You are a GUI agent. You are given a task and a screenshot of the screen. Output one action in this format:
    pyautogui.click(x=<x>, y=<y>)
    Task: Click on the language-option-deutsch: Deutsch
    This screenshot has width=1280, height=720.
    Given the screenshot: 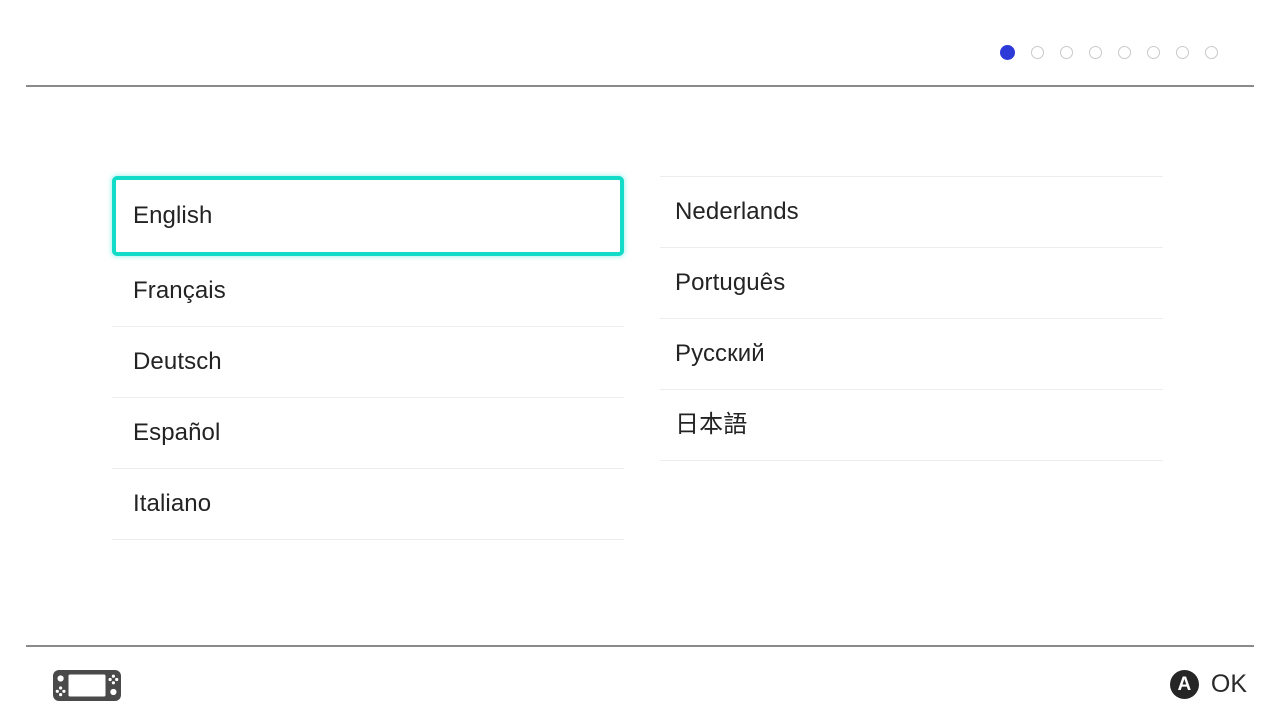 What is the action you would take?
    pyautogui.click(x=368, y=362)
    